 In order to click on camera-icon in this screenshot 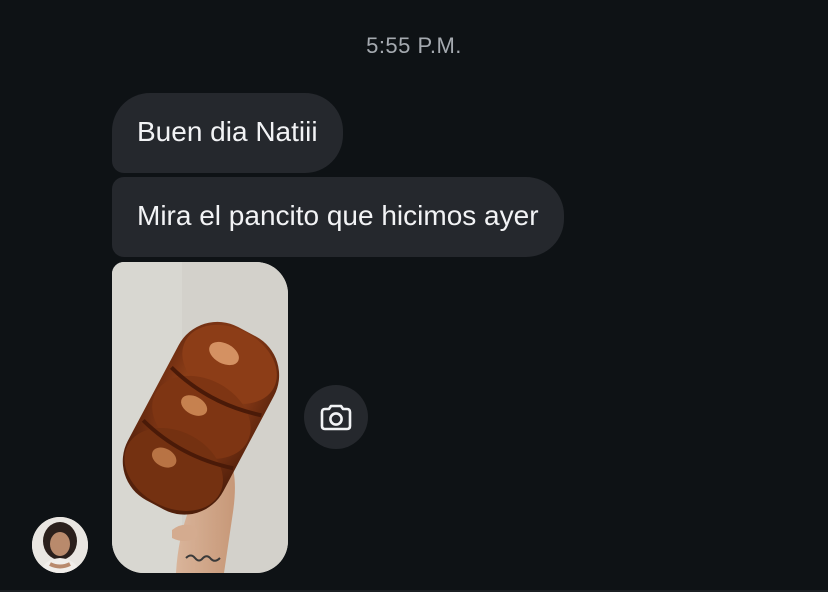, I will do `click(336, 417)`.